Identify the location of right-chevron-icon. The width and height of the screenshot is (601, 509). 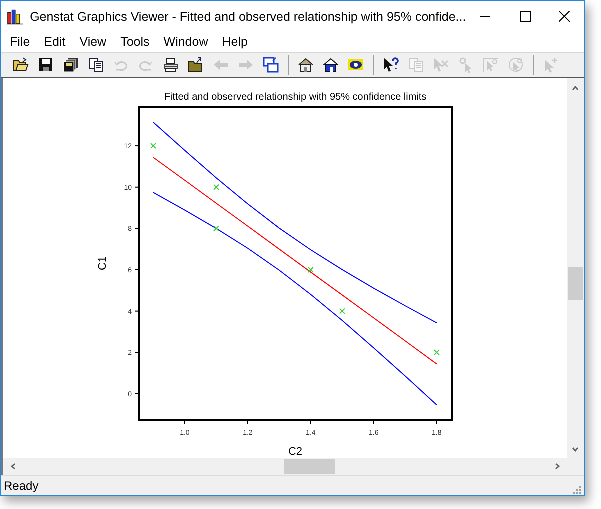
(557, 467).